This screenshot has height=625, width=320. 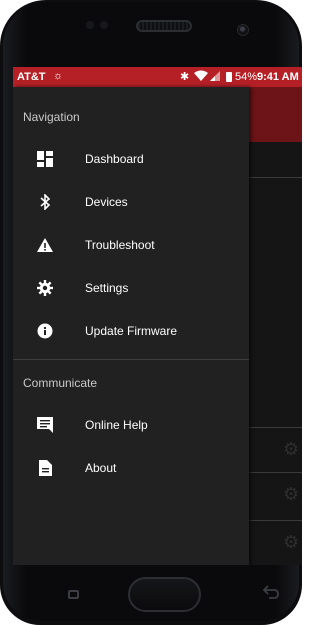 What do you see at coordinates (60, 383) in the screenshot?
I see `section-header-communicate: Communicate` at bounding box center [60, 383].